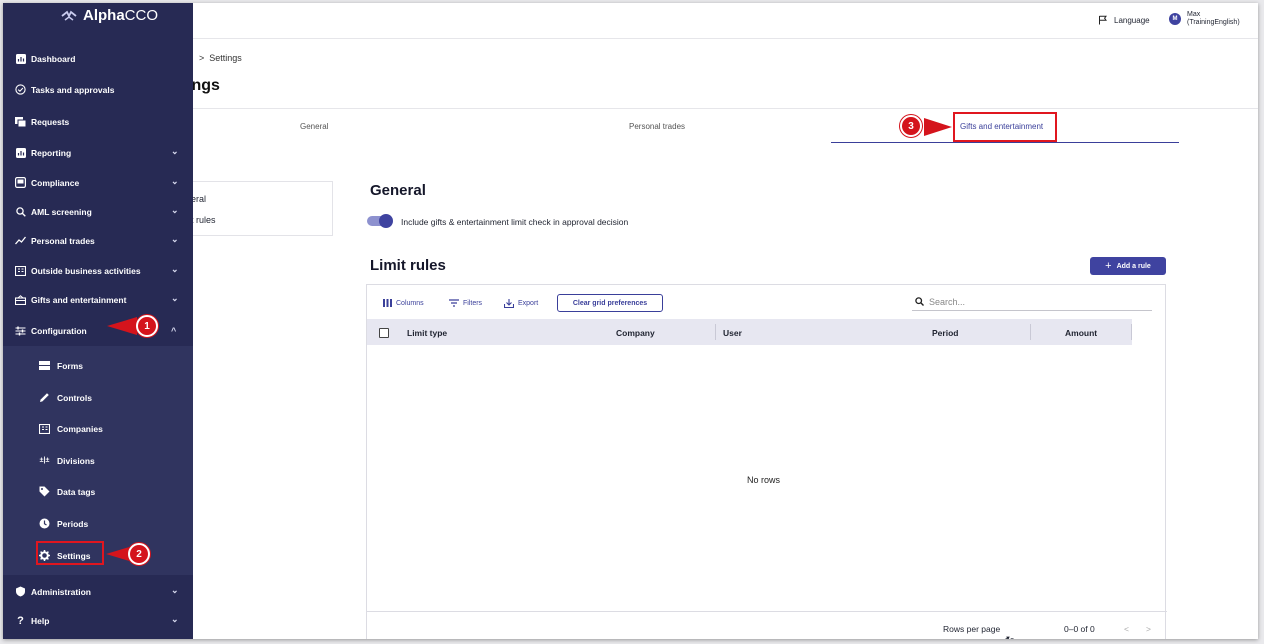  I want to click on dashboard-icon, so click(20, 58).